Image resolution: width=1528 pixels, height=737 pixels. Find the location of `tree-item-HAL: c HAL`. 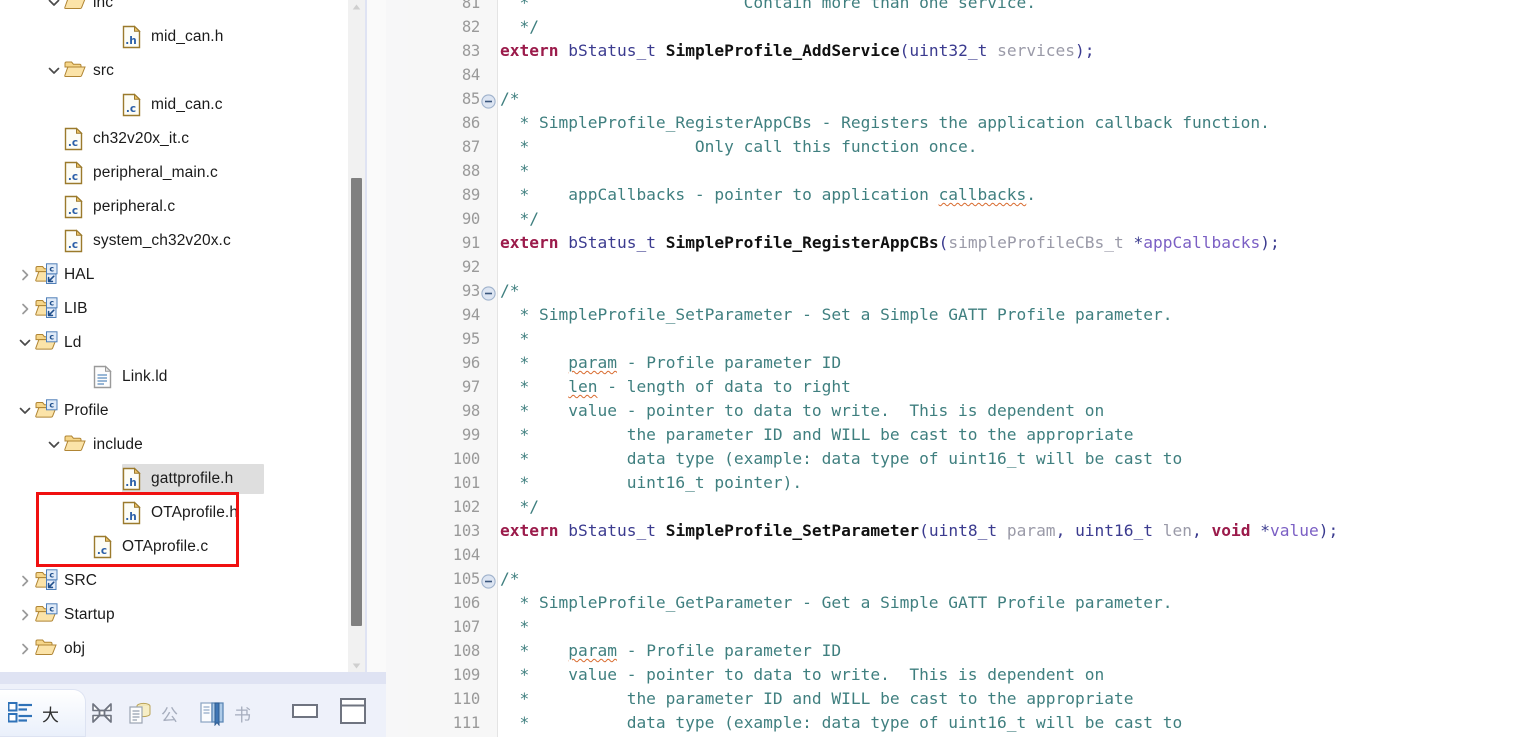

tree-item-HAL: c HAL is located at coordinates (180, 275).